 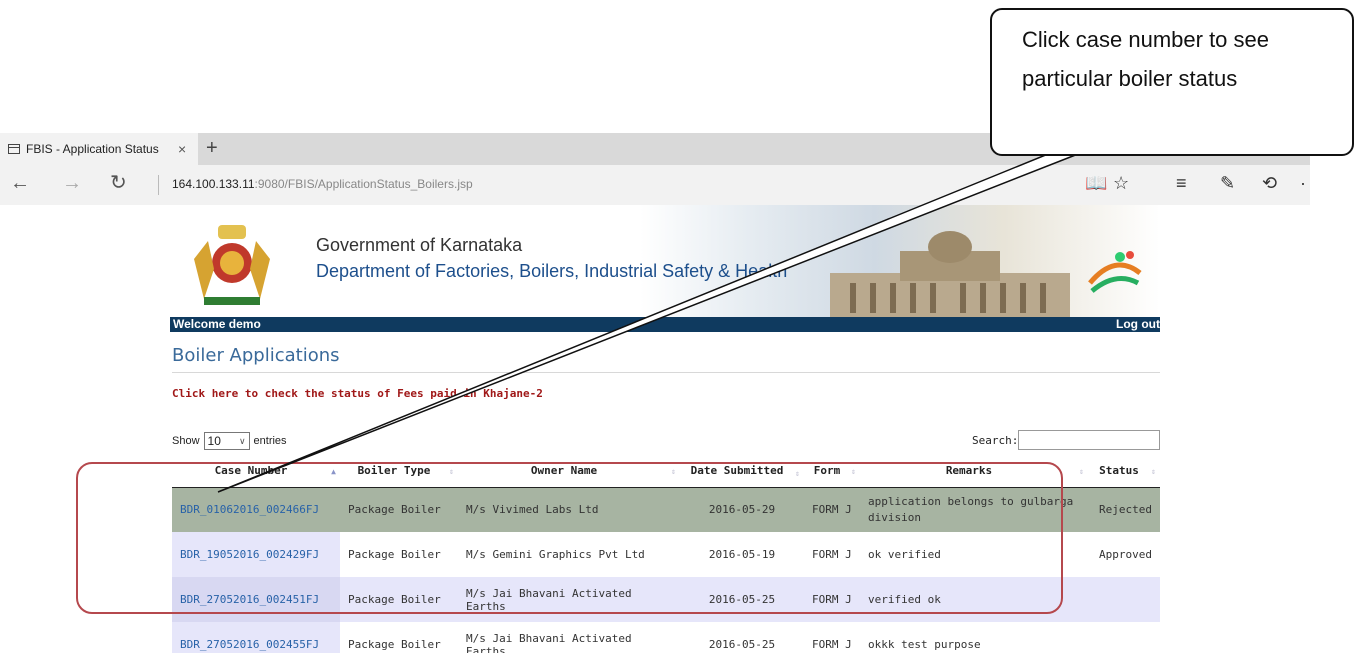 I want to click on new-tab-icon: +, so click(x=212, y=148).